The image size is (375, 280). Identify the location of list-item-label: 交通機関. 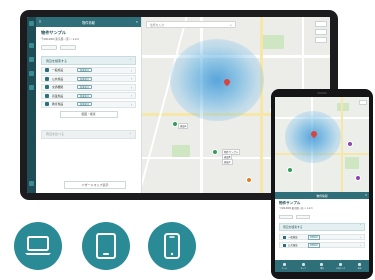
(58, 87).